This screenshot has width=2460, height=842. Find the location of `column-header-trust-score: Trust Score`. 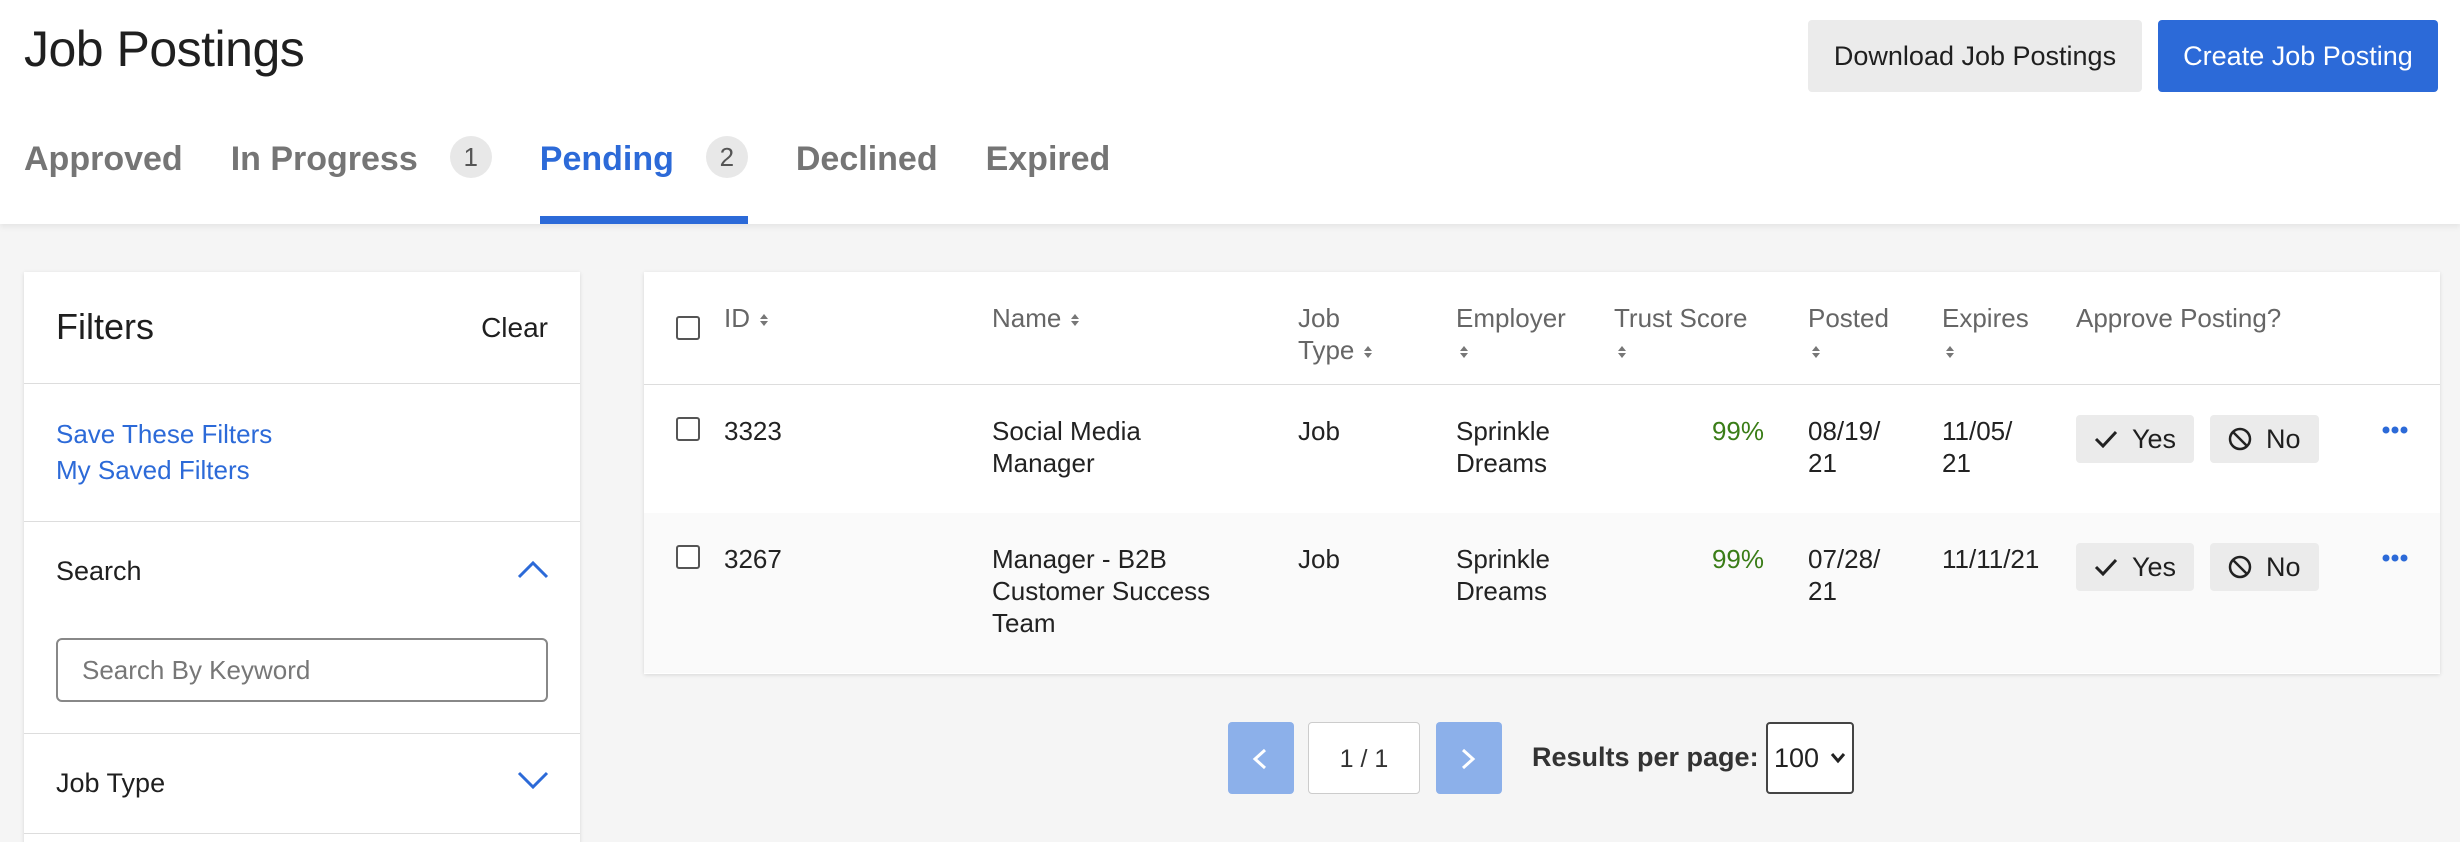

column-header-trust-score: Trust Score is located at coordinates (1680, 334).